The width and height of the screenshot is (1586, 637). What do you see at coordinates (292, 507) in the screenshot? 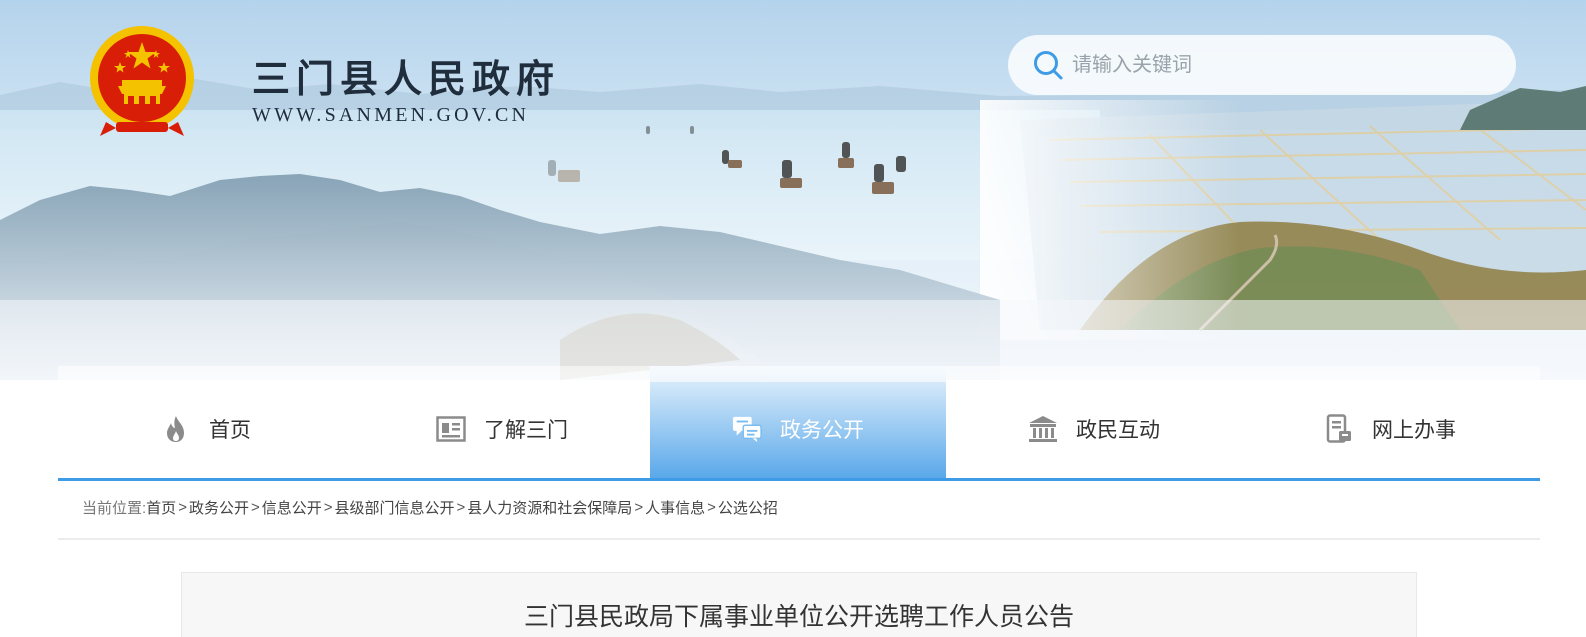
I see `breadcrumb-link-information-disclosure: 信息公开` at bounding box center [292, 507].